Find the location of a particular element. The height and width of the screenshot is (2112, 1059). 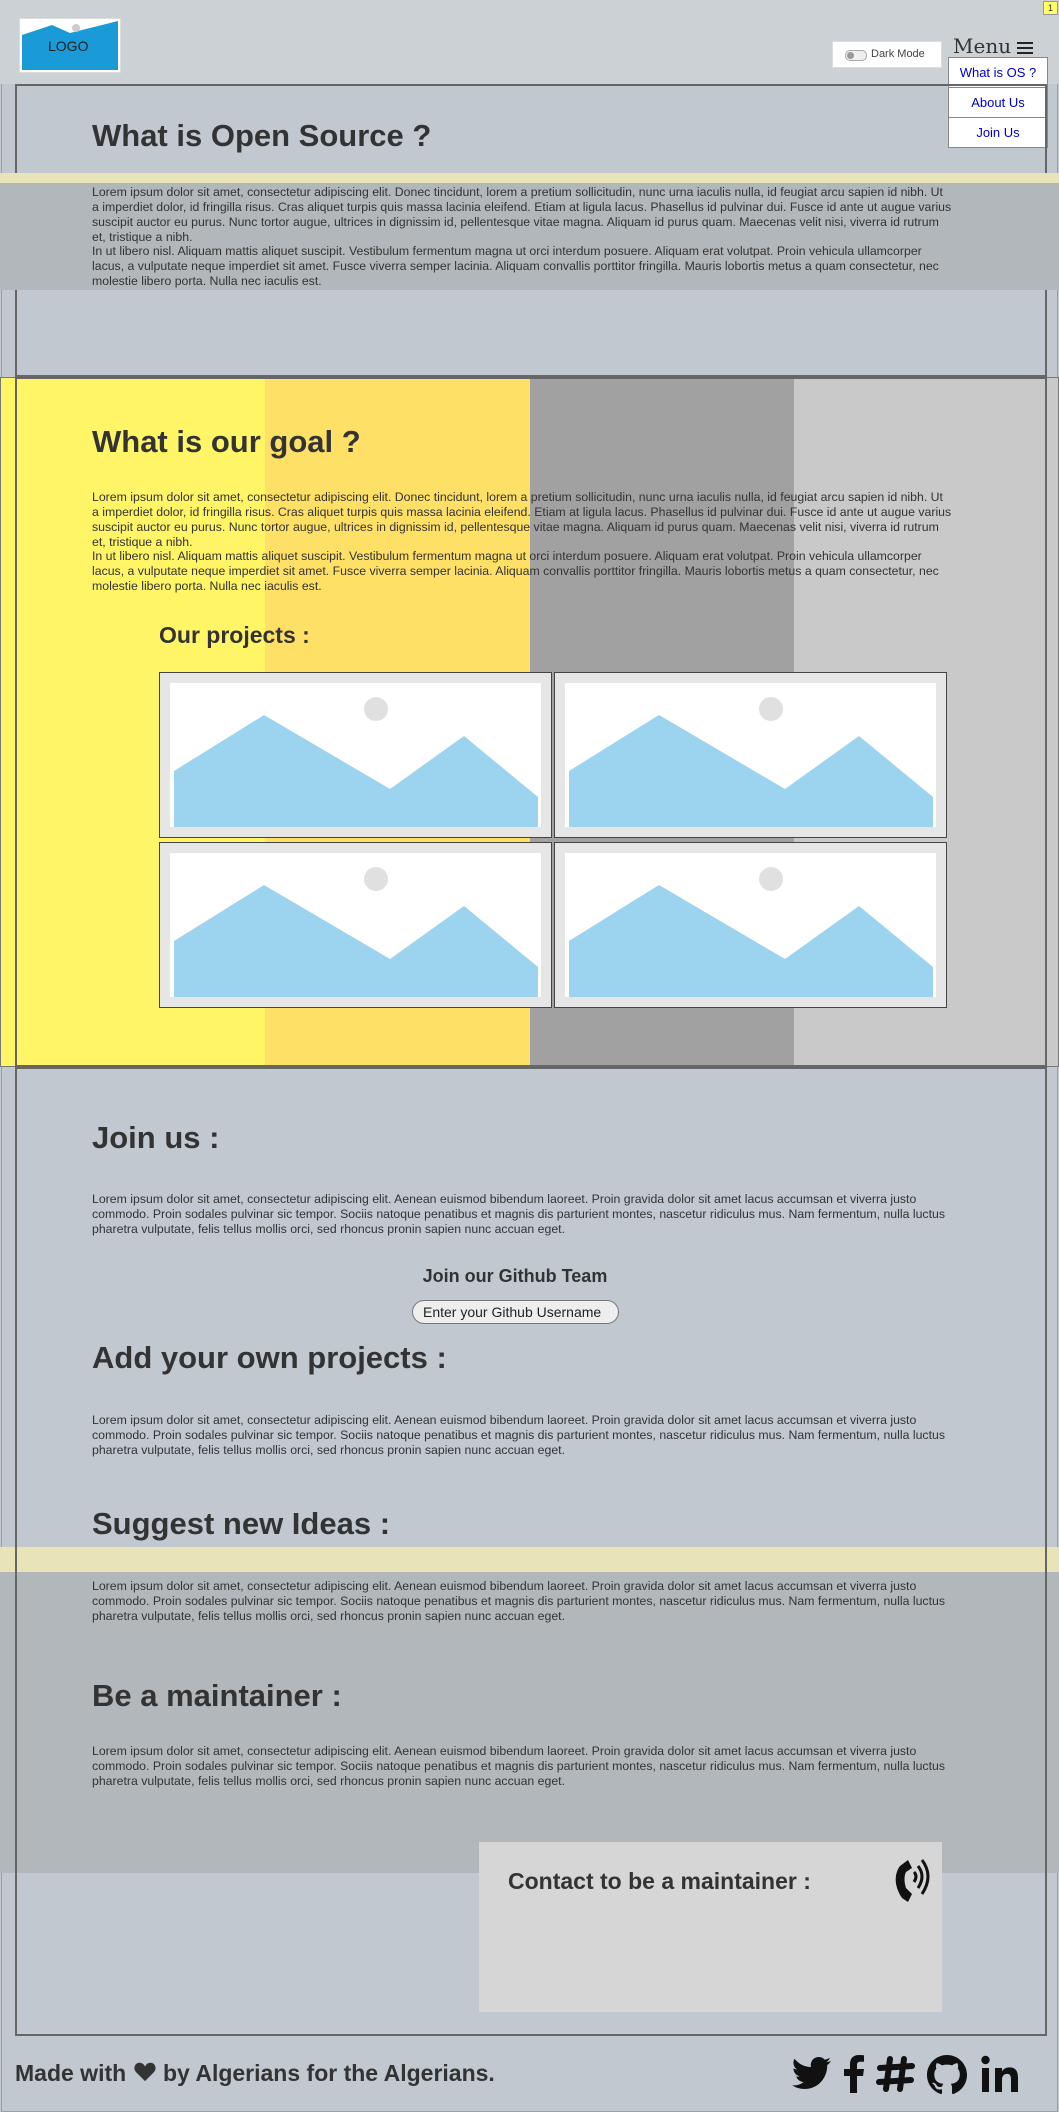

slack-icon is located at coordinates (896, 2074).